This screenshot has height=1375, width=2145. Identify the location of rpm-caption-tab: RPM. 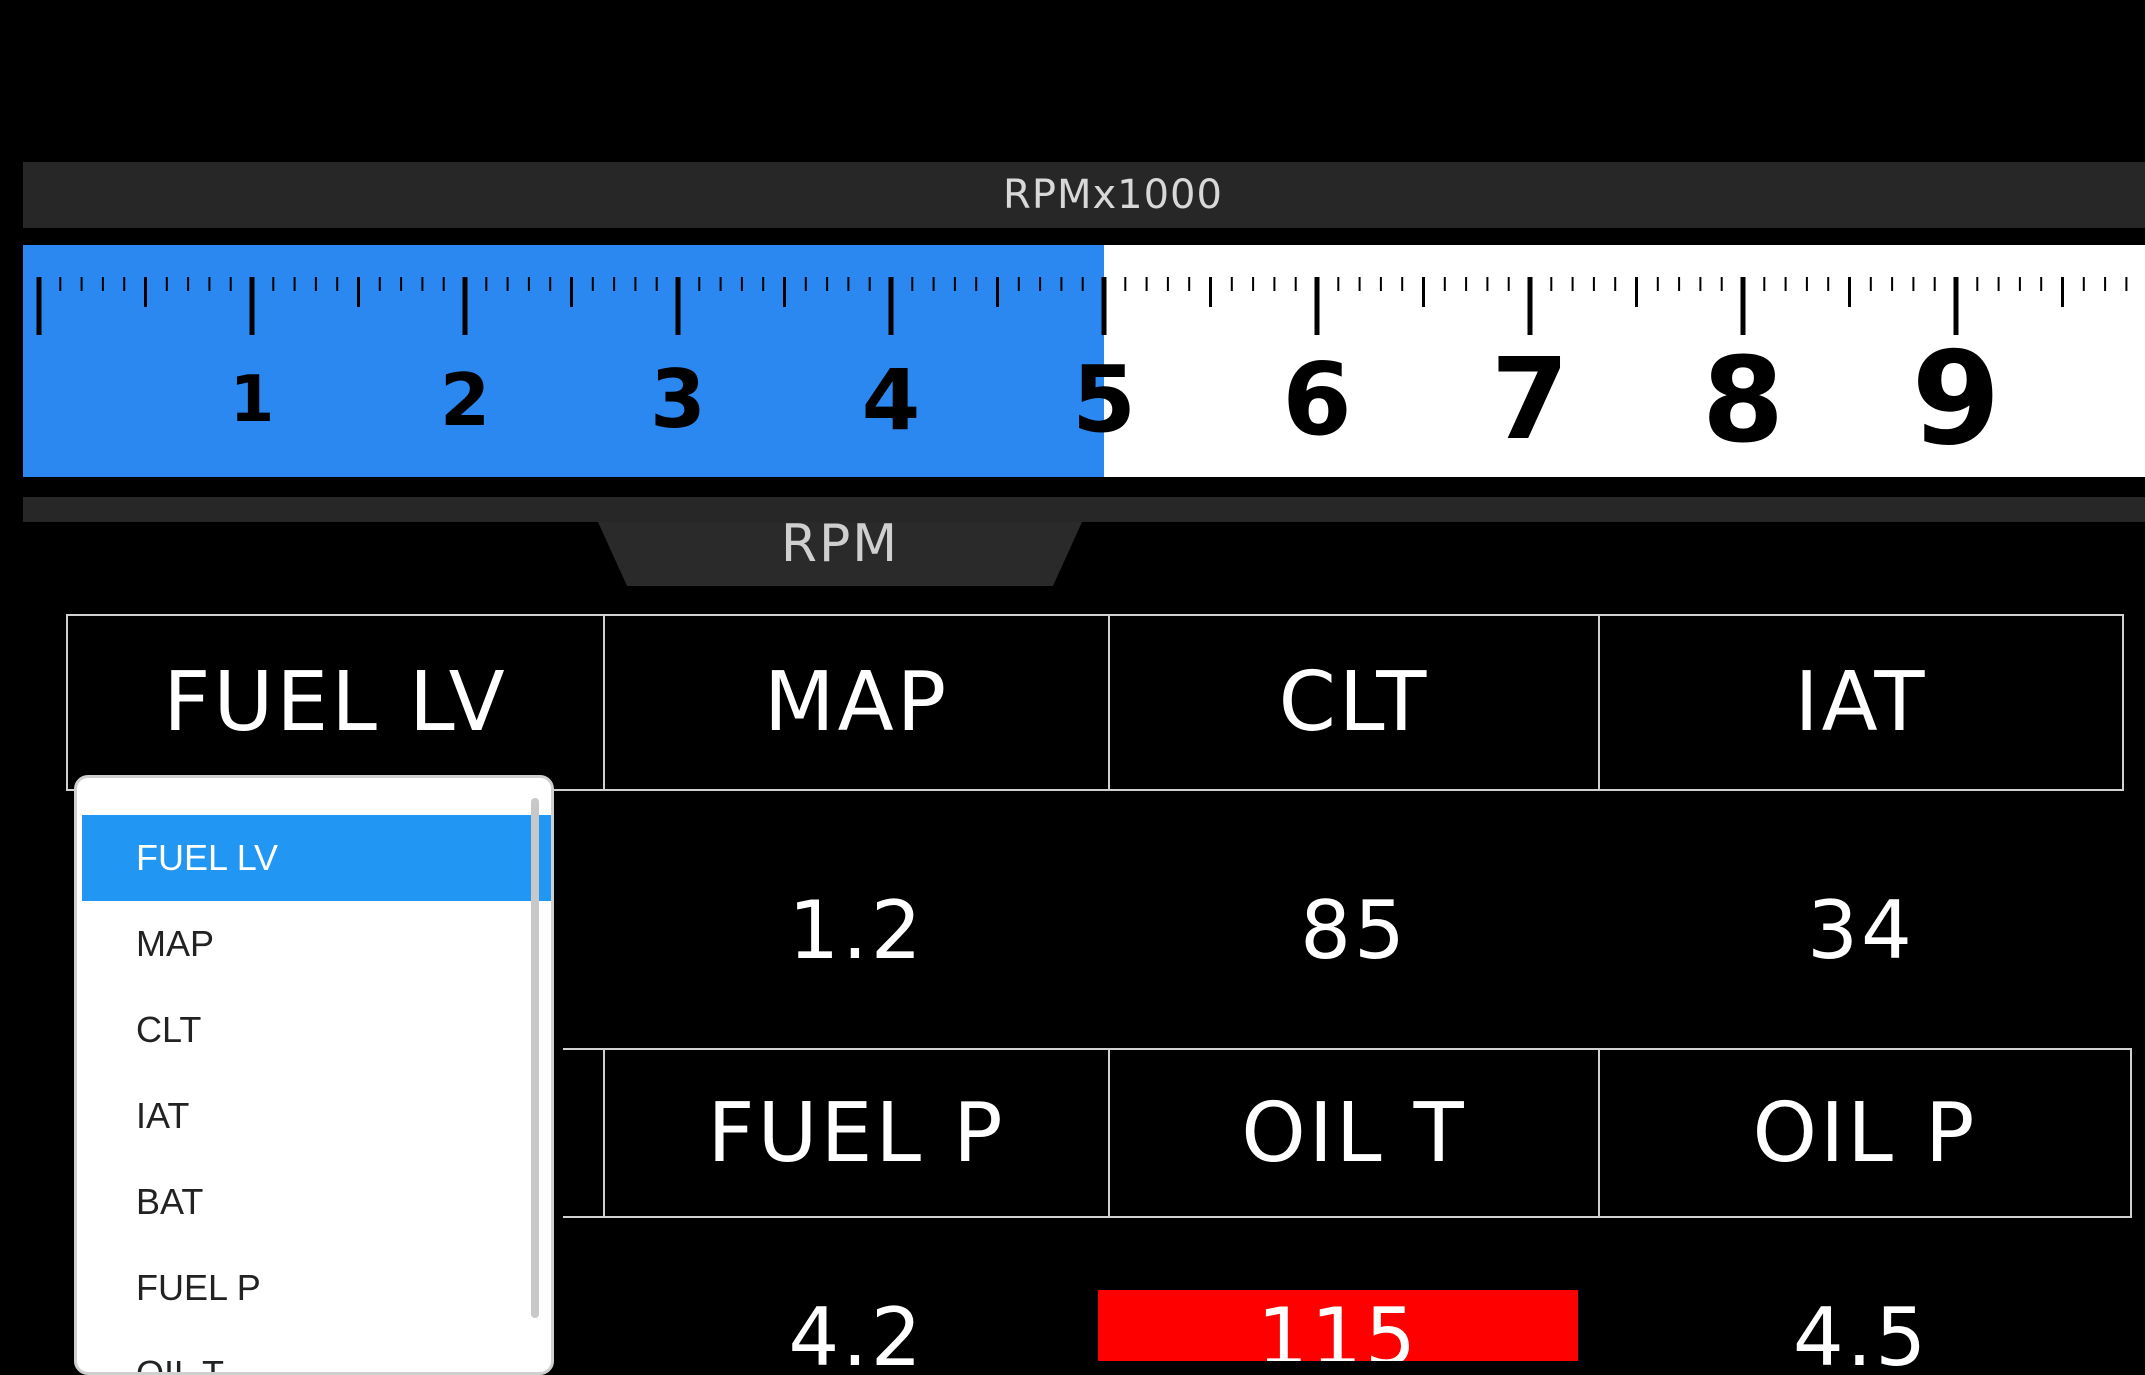
(840, 554).